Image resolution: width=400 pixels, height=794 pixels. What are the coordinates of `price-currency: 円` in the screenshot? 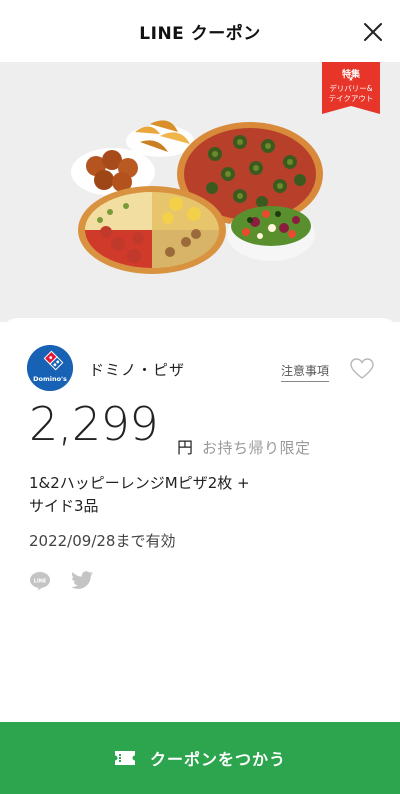 It's located at (185, 447).